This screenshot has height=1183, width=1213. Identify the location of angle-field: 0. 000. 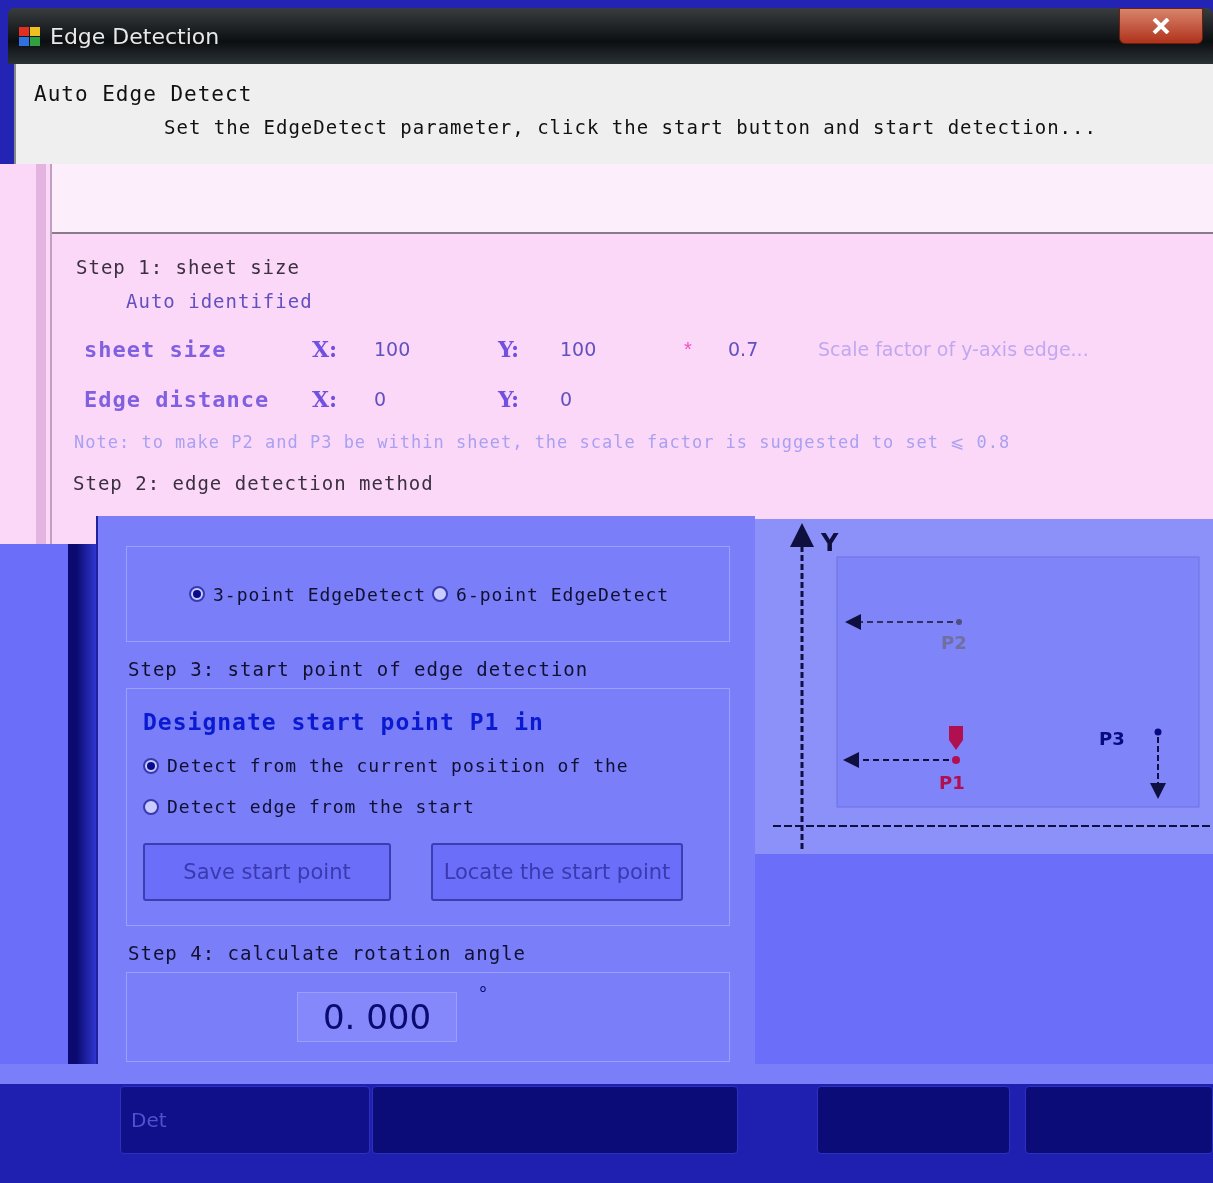
(377, 1017).